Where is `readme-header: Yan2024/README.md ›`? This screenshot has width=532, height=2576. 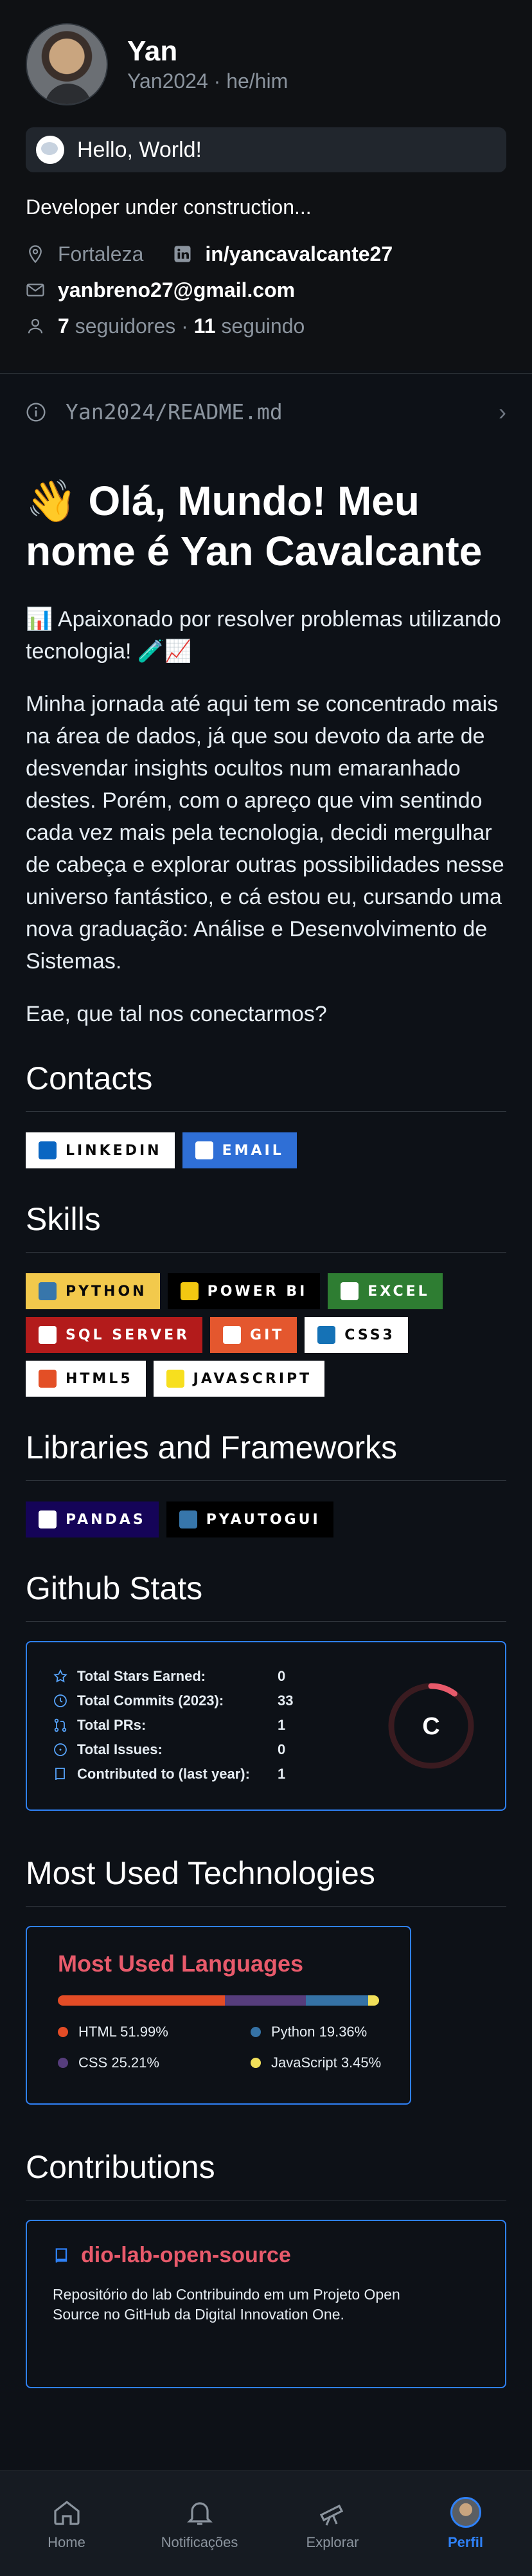
readme-header: Yan2024/README.md › is located at coordinates (266, 411).